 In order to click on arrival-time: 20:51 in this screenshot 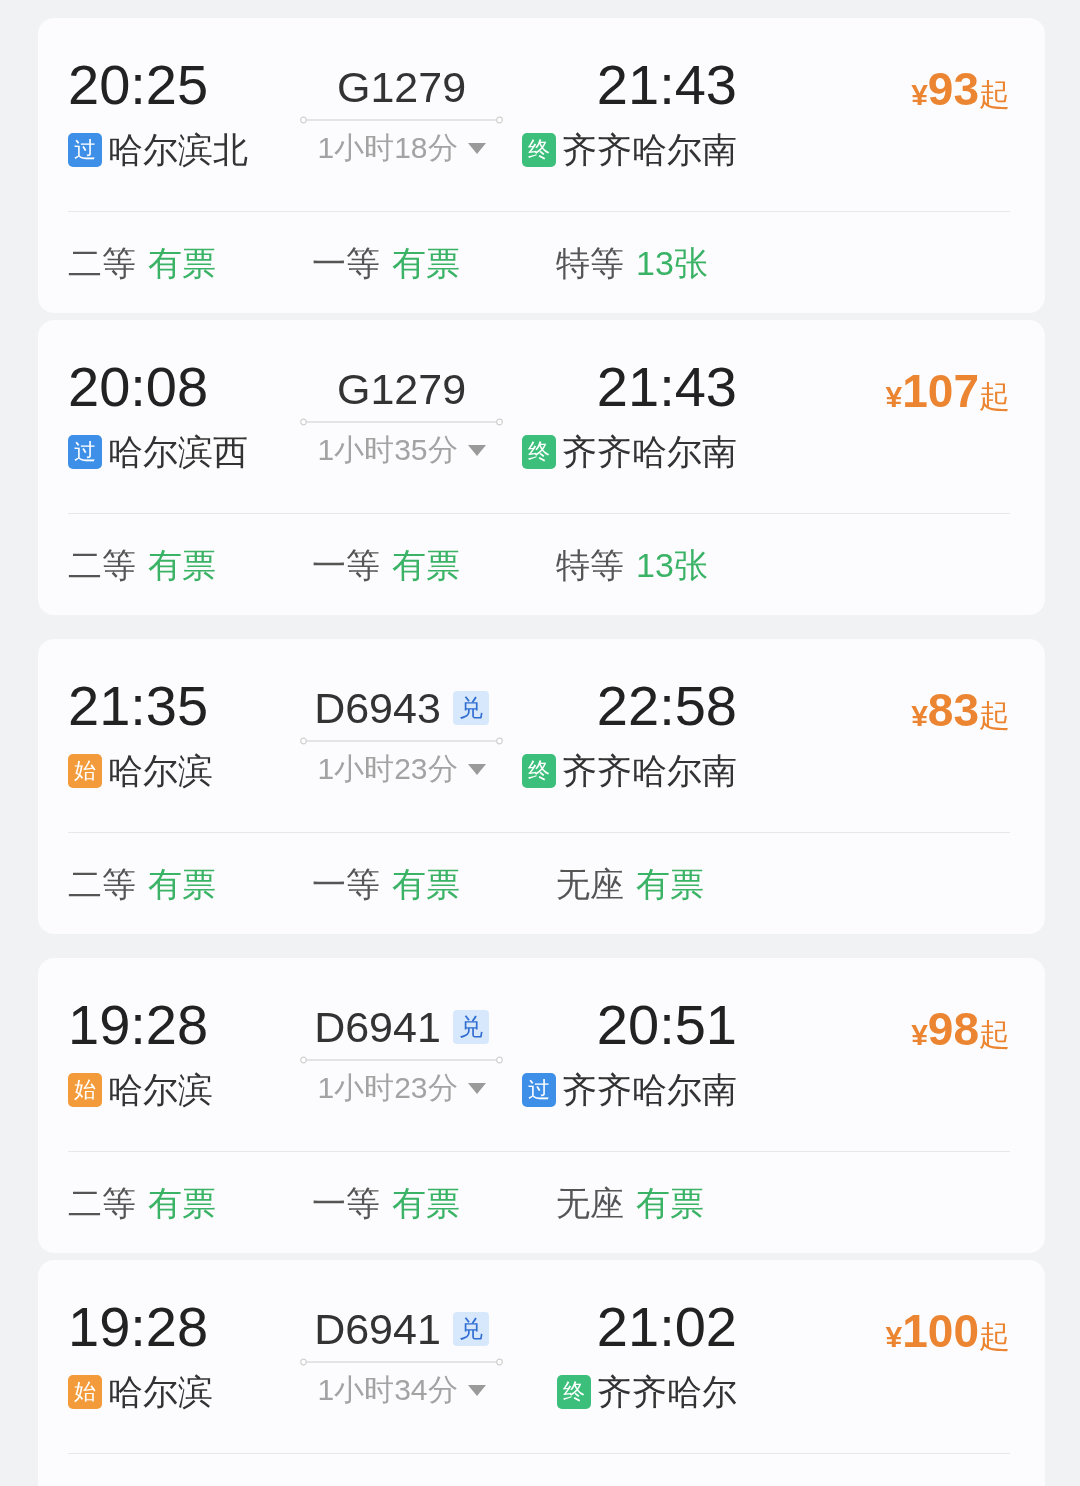, I will do `click(666, 1025)`.